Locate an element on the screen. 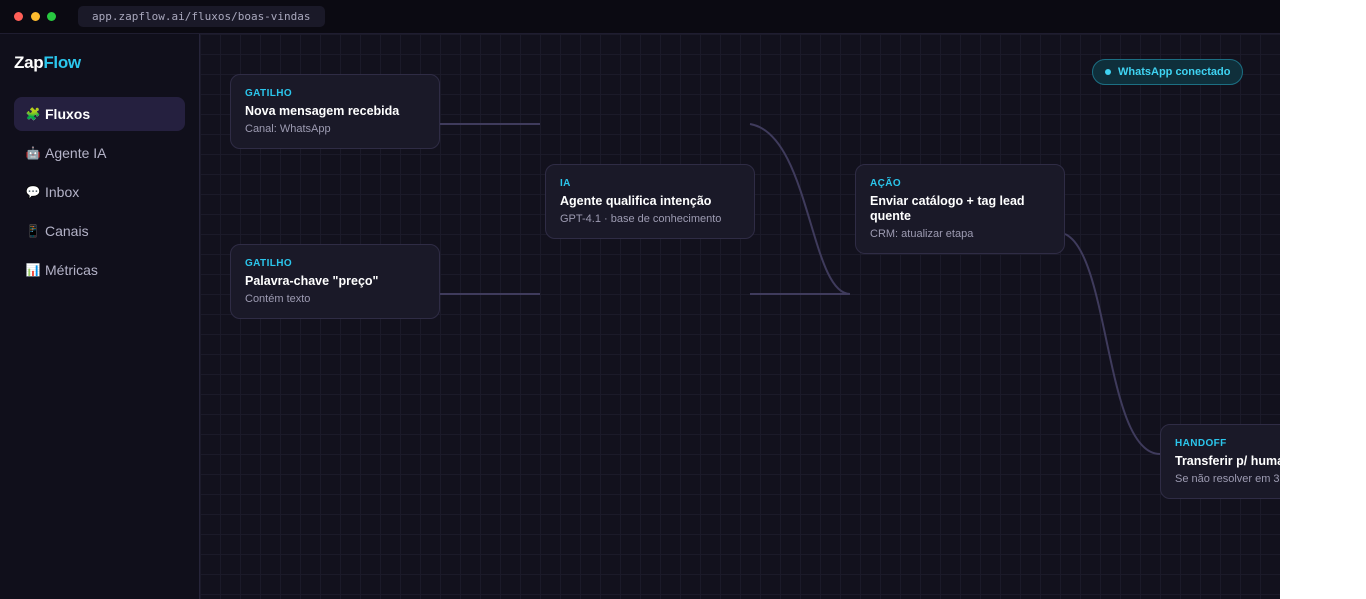 This screenshot has height=599, width=1366. node-title: Transferir p/ humano is located at coordinates (1227, 461).